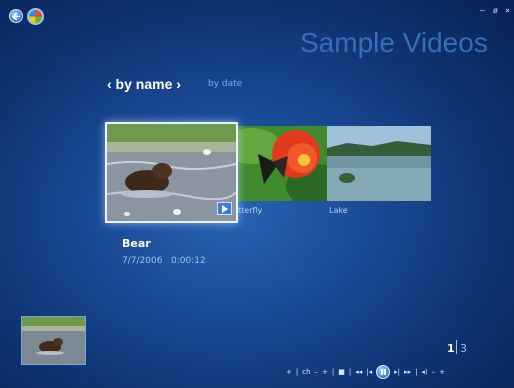 This screenshot has width=514, height=388. I want to click on video-tile-butterfly, so click(283, 163).